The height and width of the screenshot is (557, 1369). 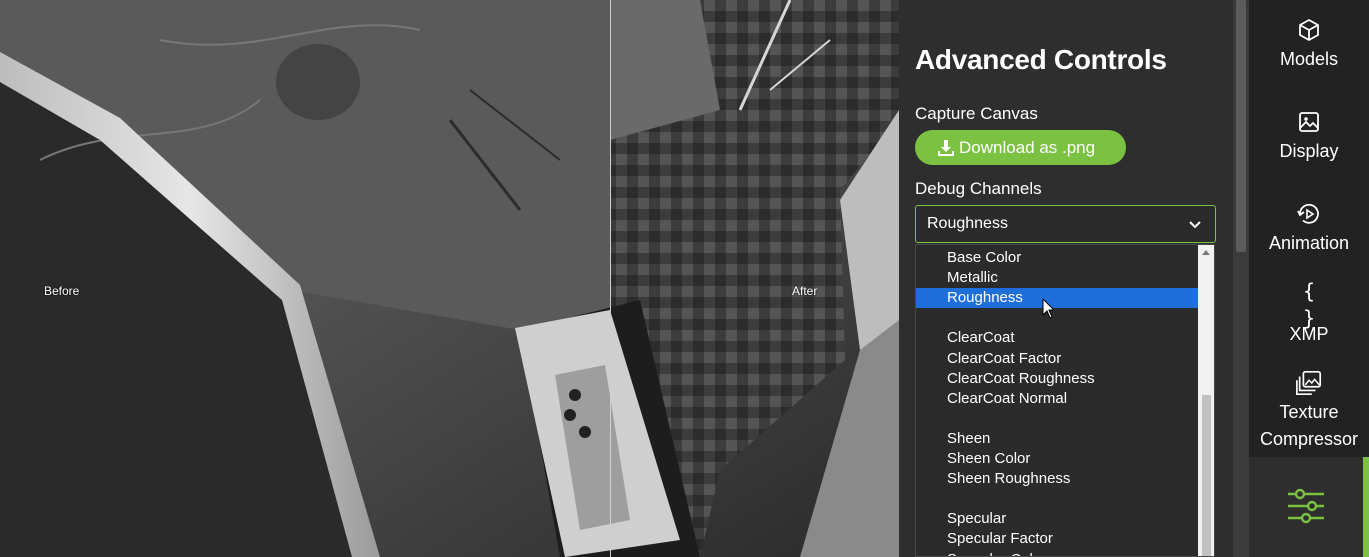 I want to click on panel-scrollbar, so click(x=1241, y=278).